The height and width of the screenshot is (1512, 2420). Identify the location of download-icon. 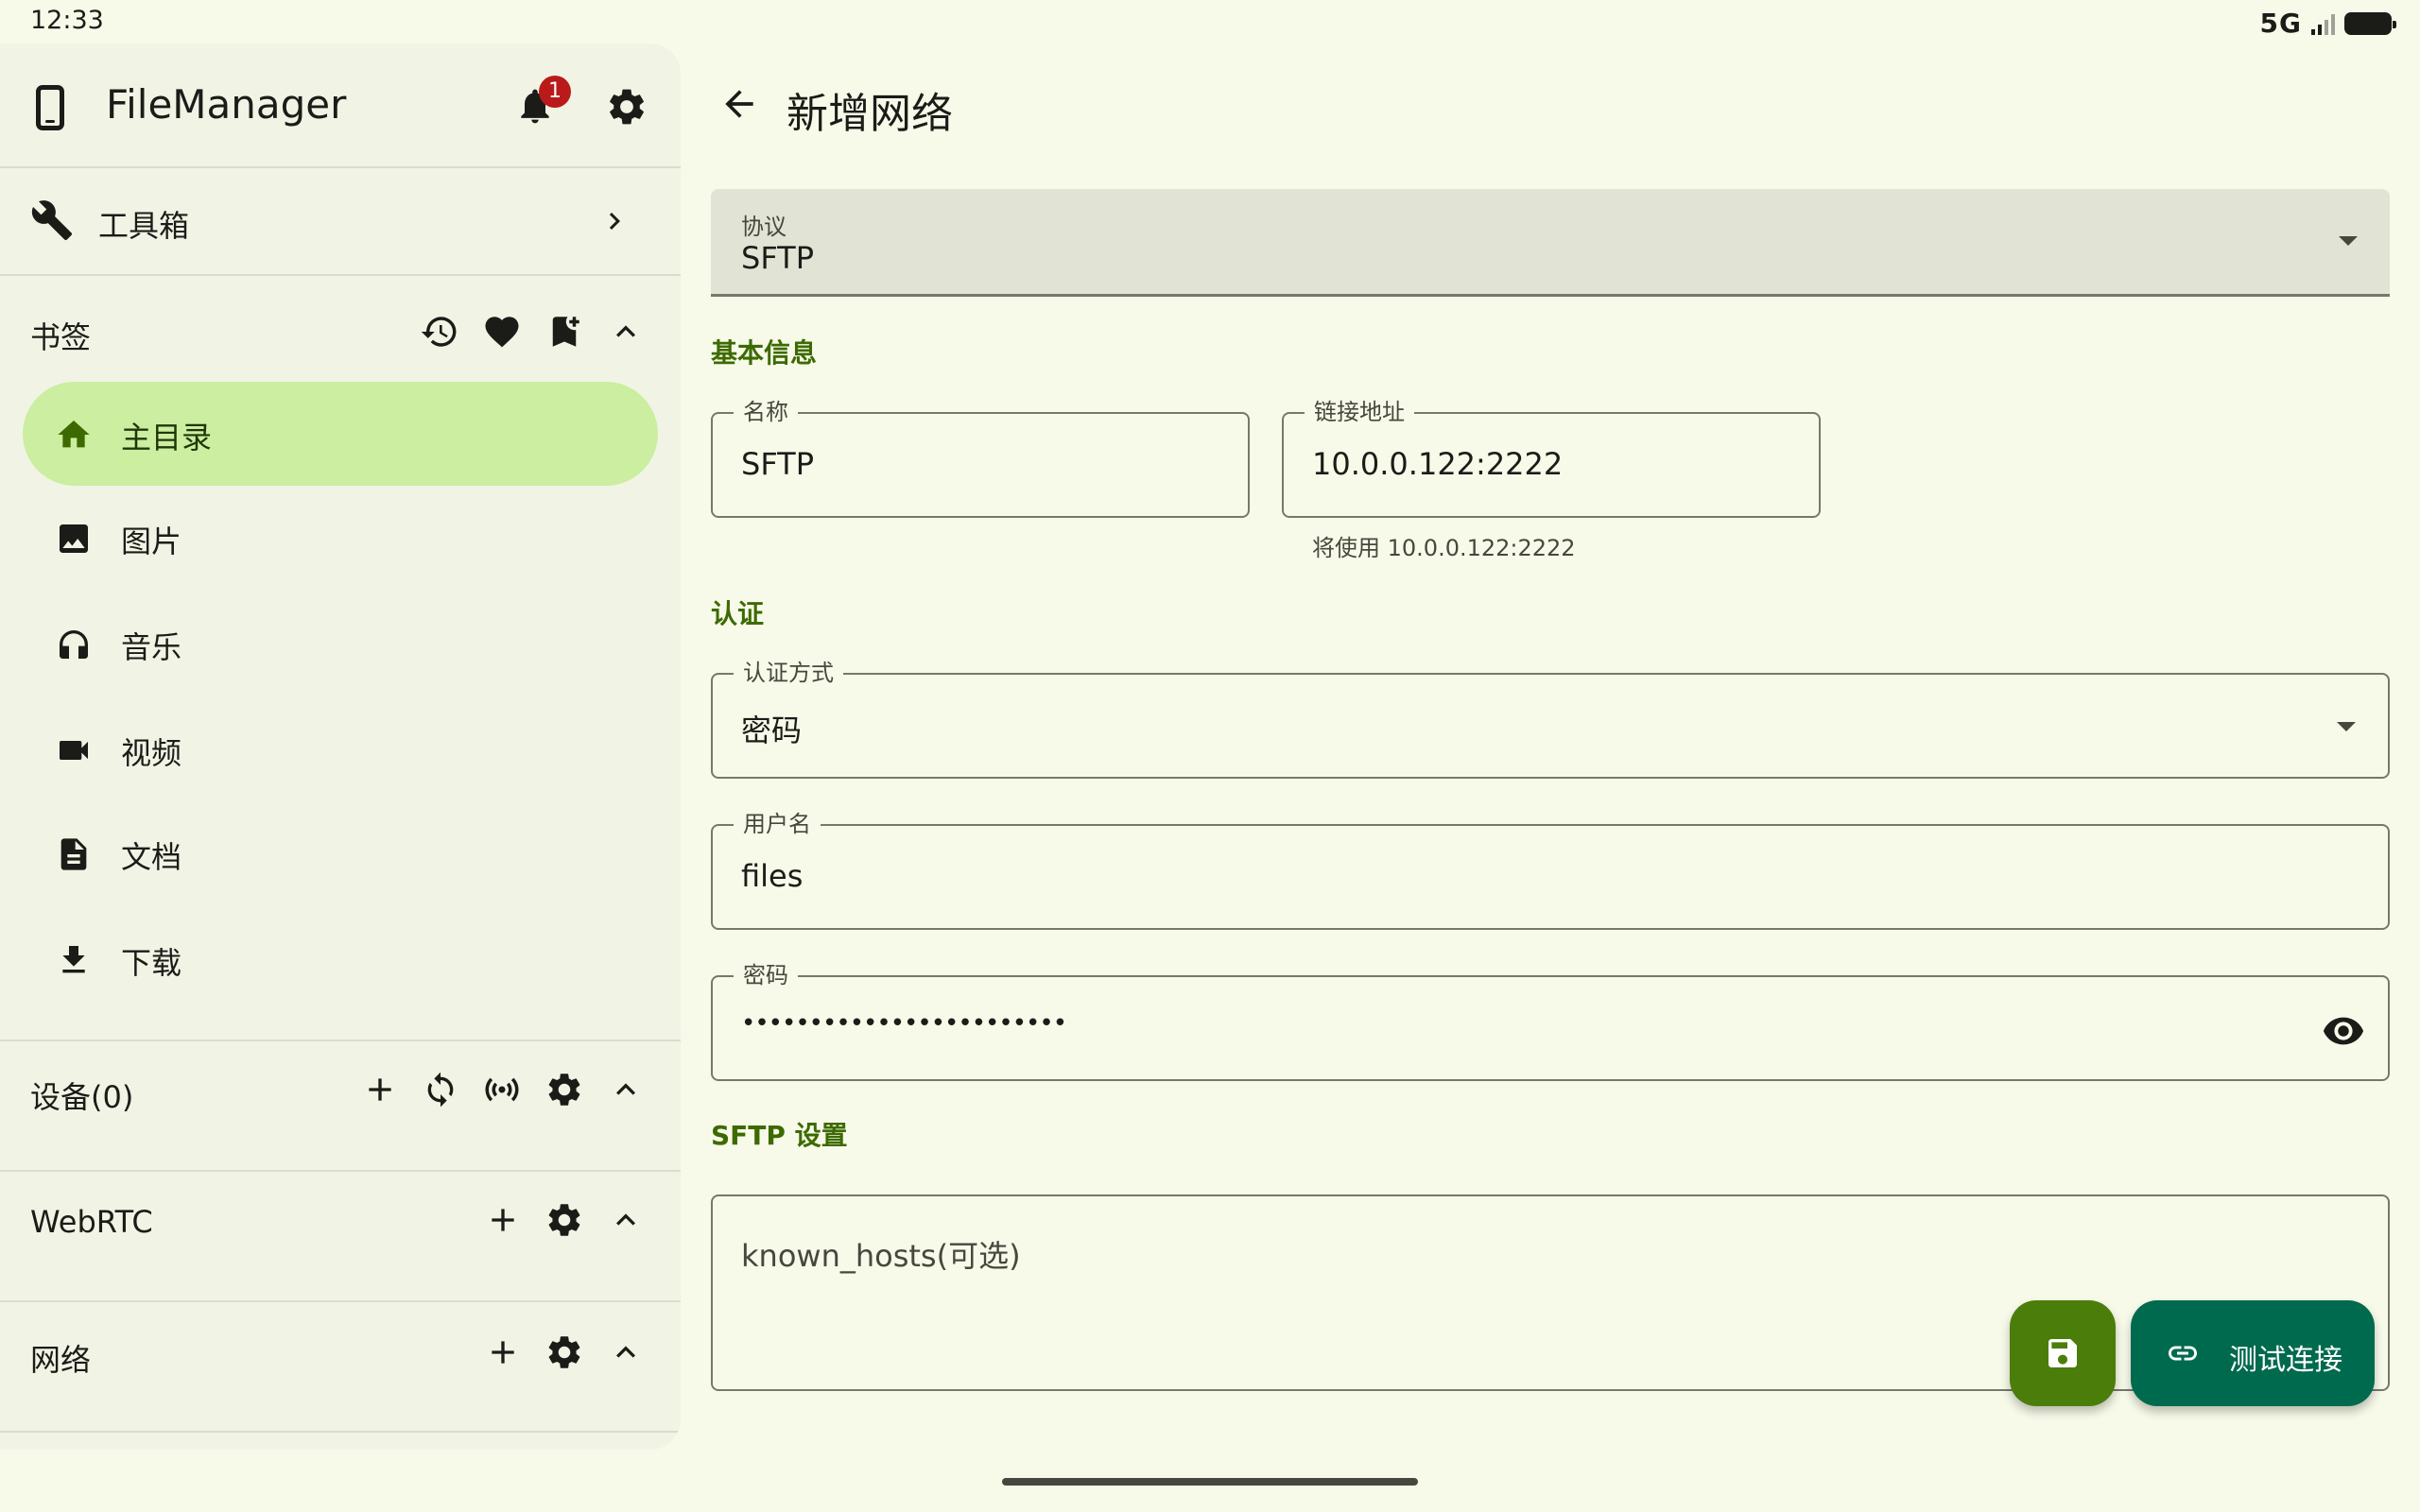
(73, 959).